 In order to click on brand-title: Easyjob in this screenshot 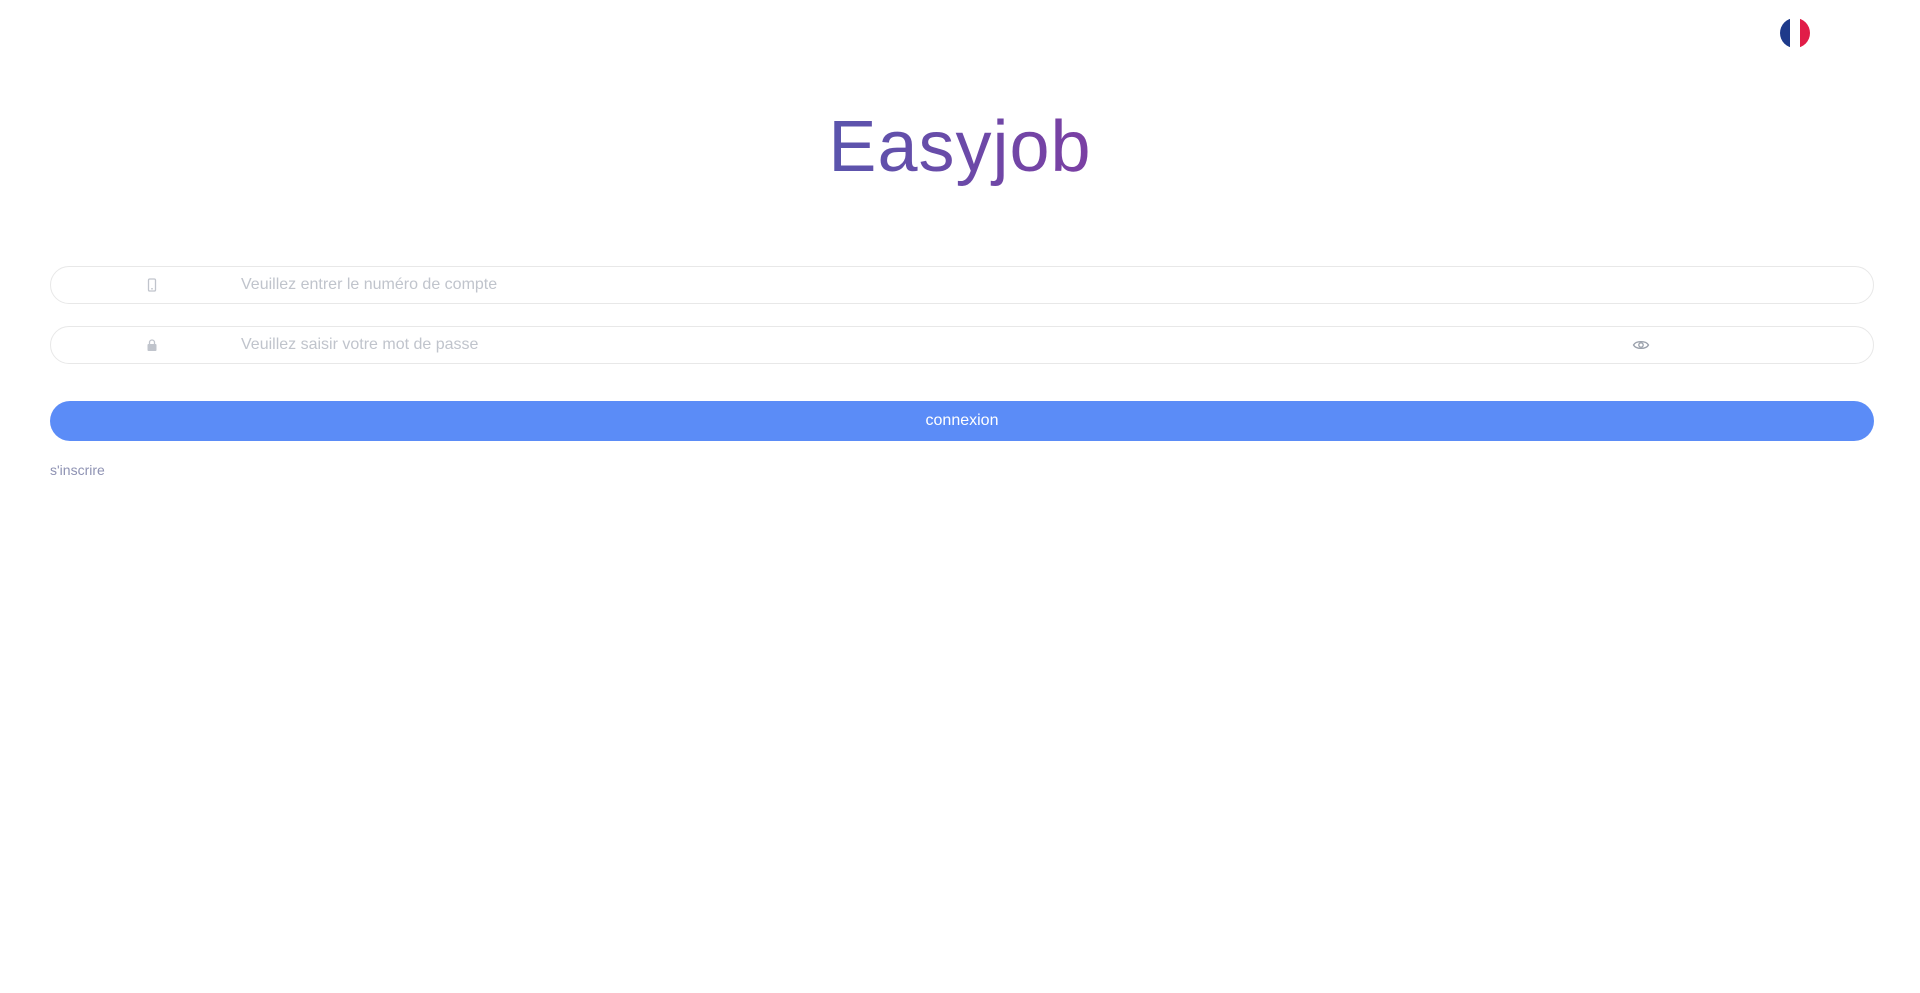, I will do `click(960, 147)`.